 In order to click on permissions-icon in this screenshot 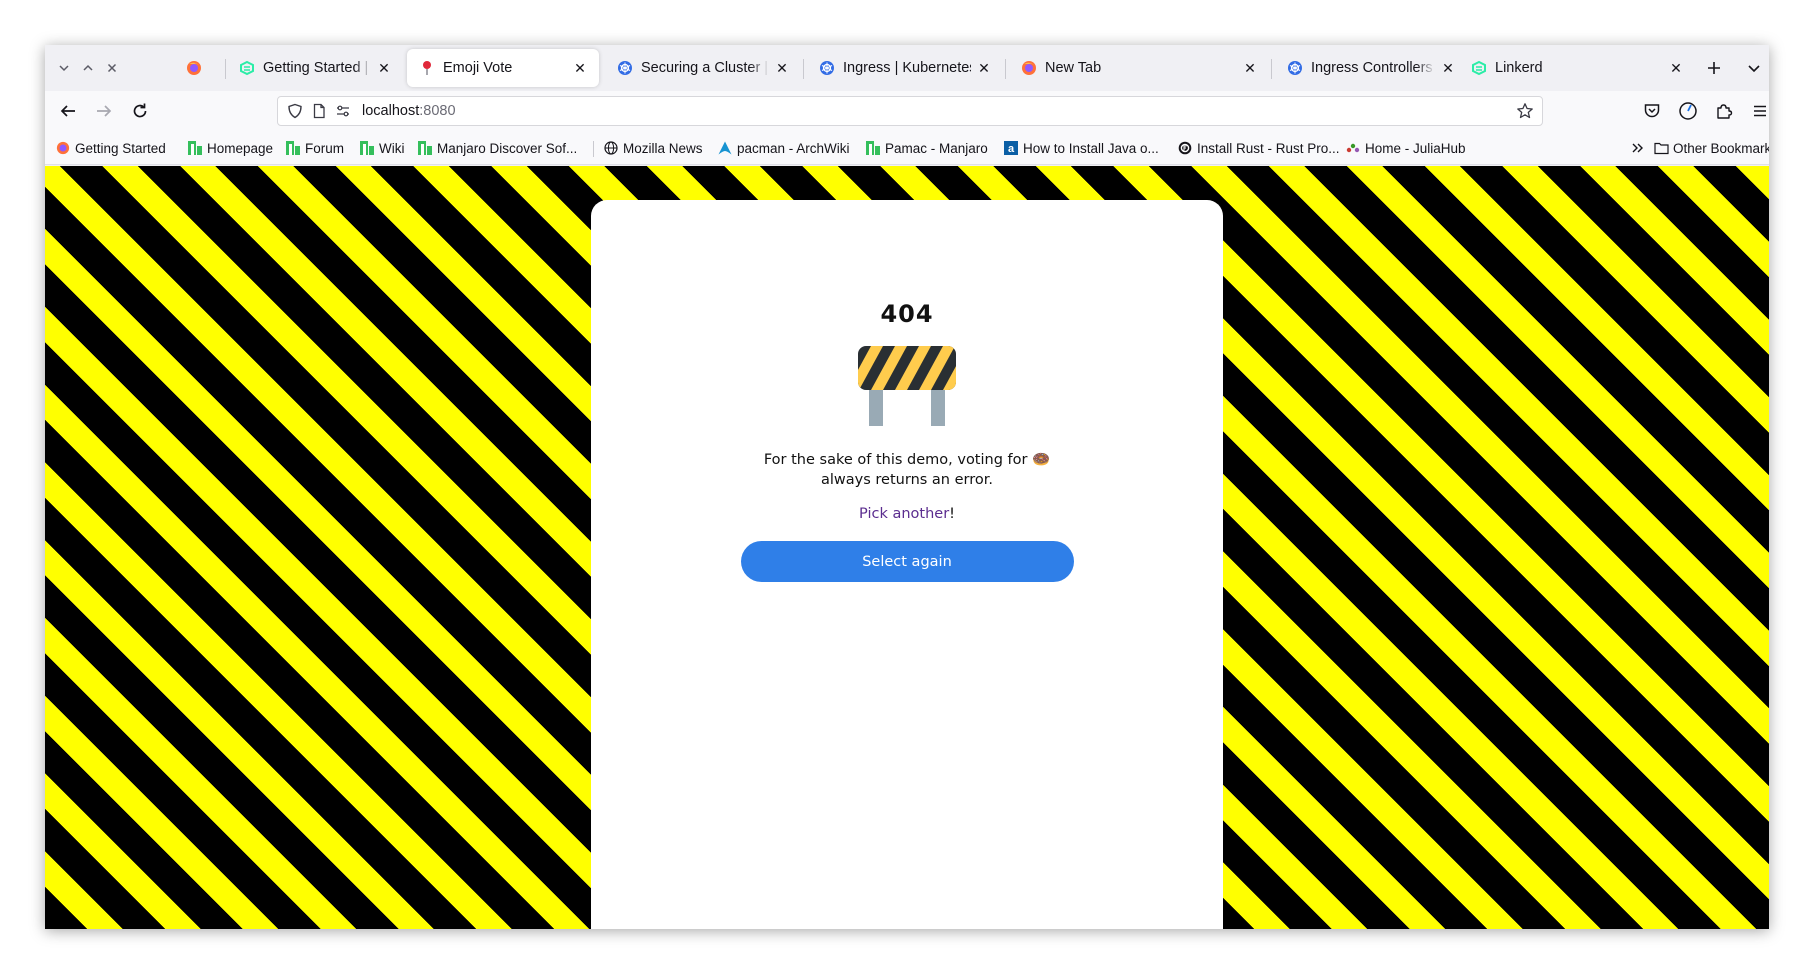, I will do `click(343, 111)`.